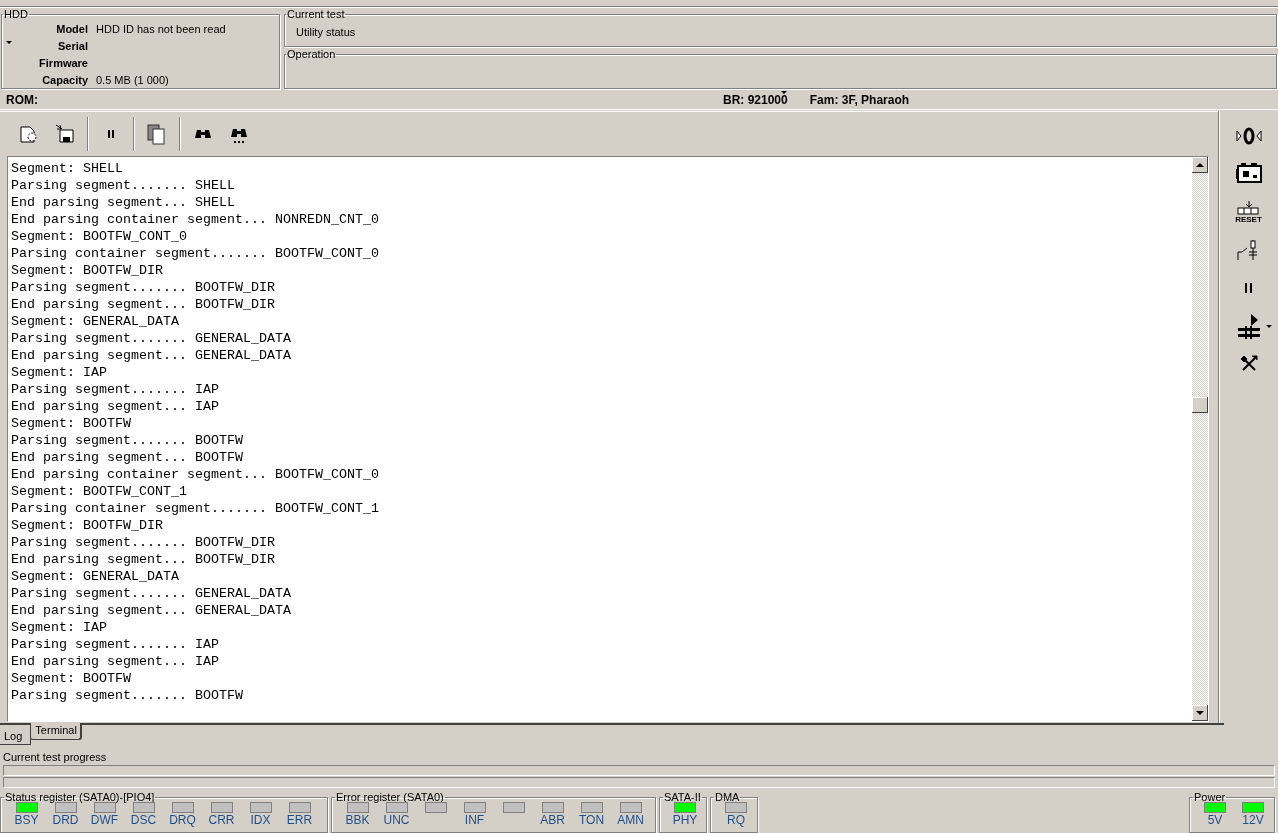  I want to click on indicator-label: RQ, so click(736, 820).